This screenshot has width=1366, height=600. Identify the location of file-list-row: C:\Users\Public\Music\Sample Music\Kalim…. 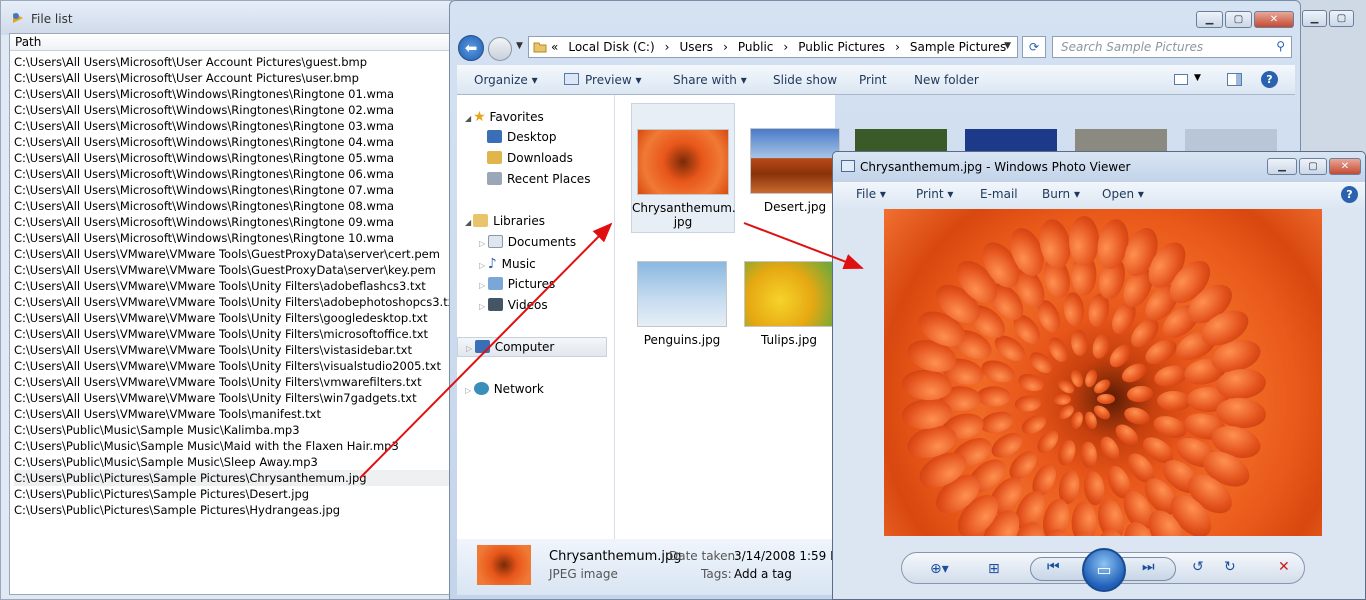
(233, 430).